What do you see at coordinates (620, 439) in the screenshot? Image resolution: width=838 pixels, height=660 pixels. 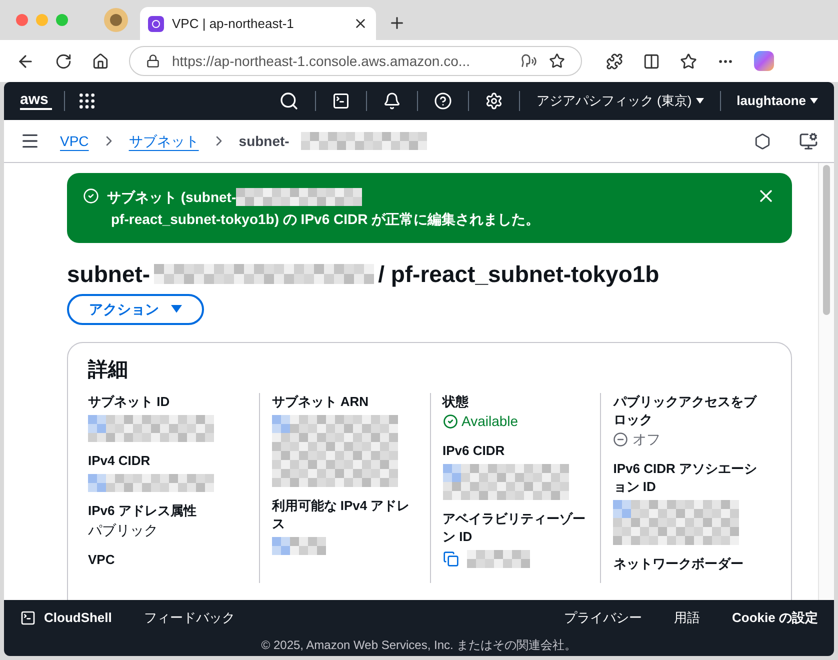 I see `off-icon` at bounding box center [620, 439].